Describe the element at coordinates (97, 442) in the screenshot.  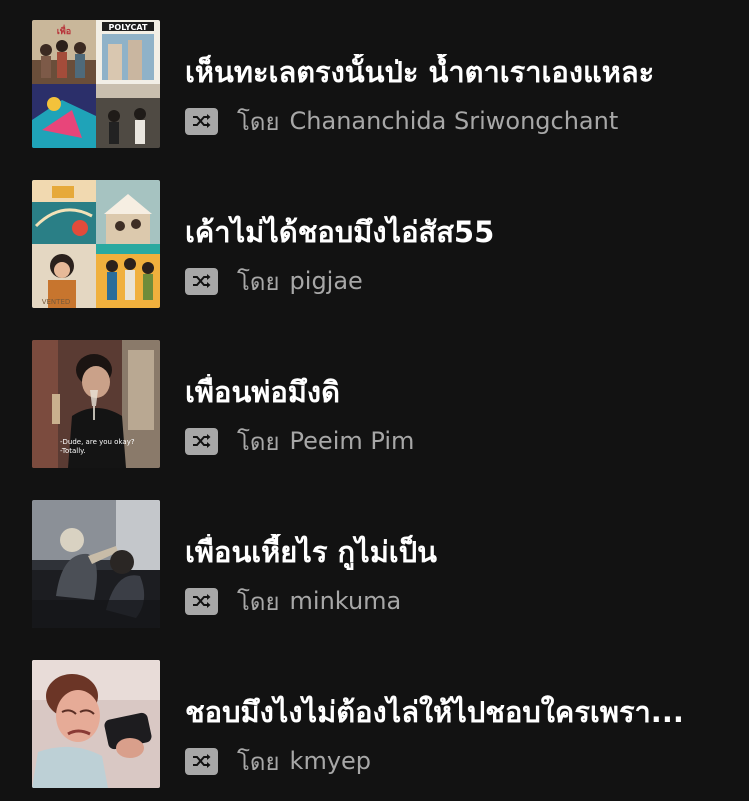
I see `cover-caption-line: -Dude, are you okay?` at that location.